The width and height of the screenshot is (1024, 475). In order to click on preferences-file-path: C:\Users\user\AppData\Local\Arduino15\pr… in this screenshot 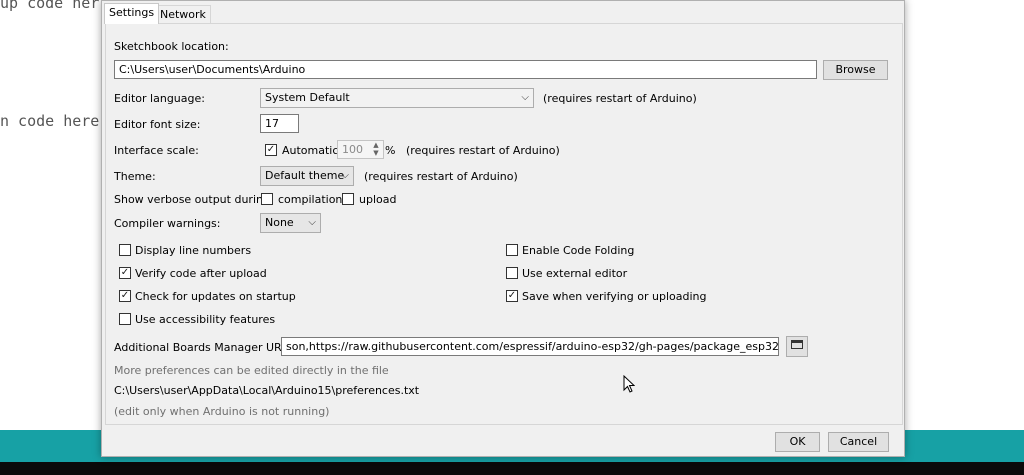, I will do `click(267, 390)`.